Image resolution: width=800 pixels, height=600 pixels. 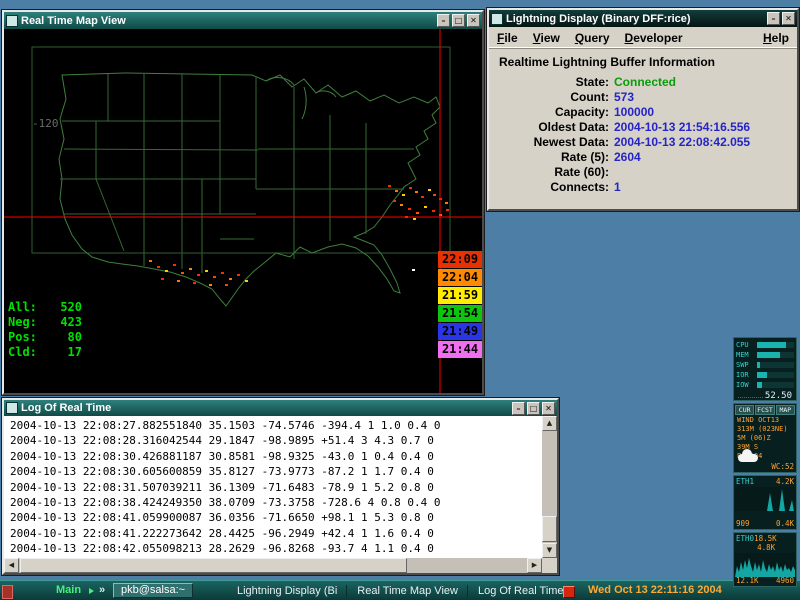 What do you see at coordinates (22, 337) in the screenshot?
I see `stat-label: Pos:` at bounding box center [22, 337].